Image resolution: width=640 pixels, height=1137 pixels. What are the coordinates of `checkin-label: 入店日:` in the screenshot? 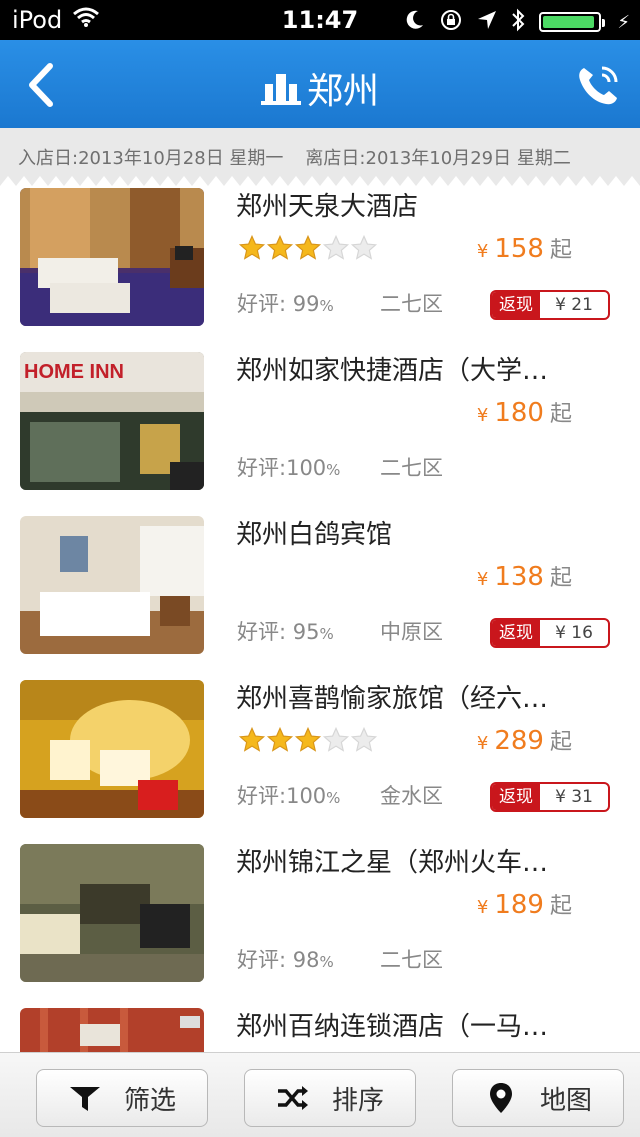 It's located at (48, 158).